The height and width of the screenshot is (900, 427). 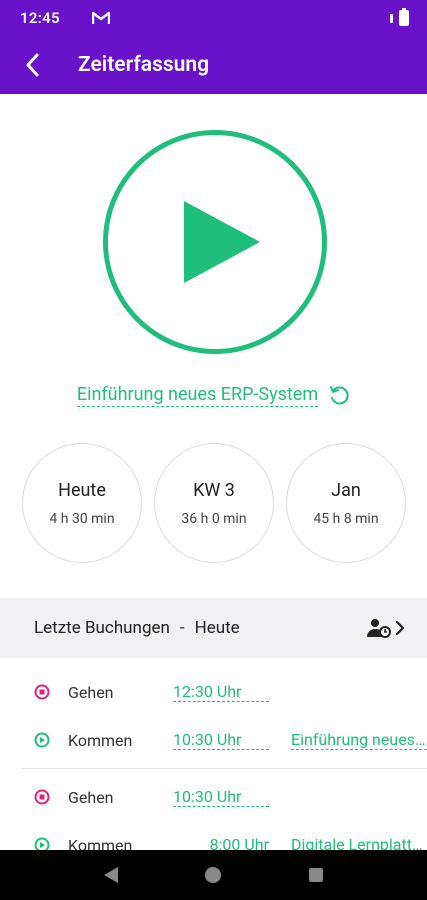 What do you see at coordinates (213, 18) in the screenshot?
I see `status-bar: 12:45` at bounding box center [213, 18].